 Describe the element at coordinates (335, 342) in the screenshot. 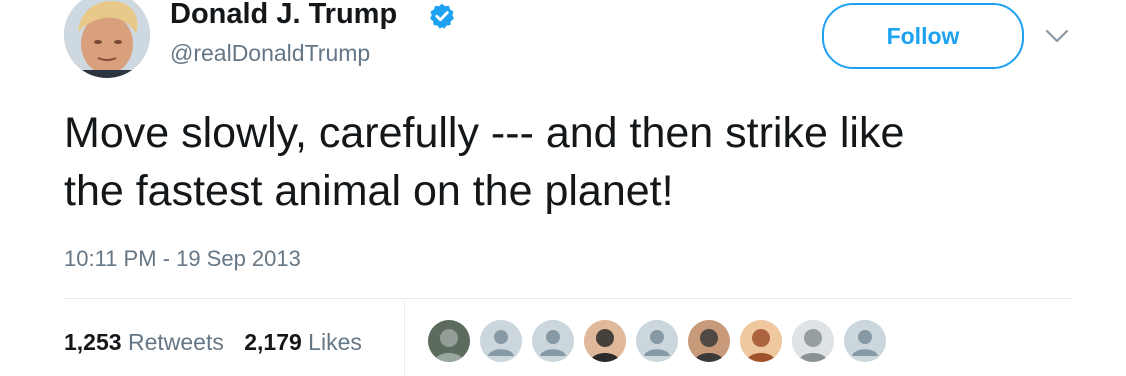

I see `likes-label: Likes` at that location.